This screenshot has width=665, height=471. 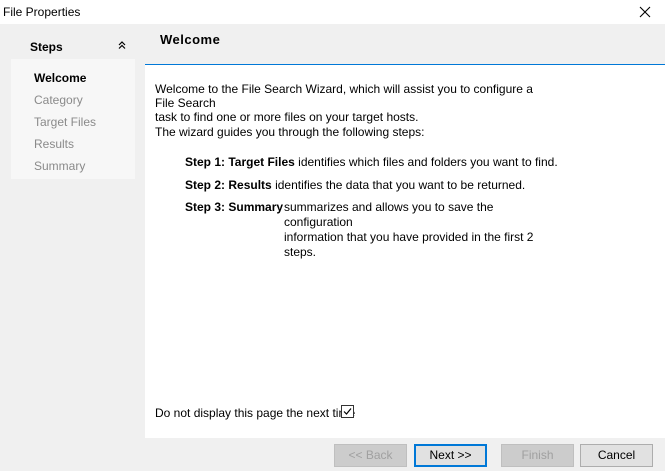 I want to click on sidebar-item-results: Results, so click(x=54, y=144).